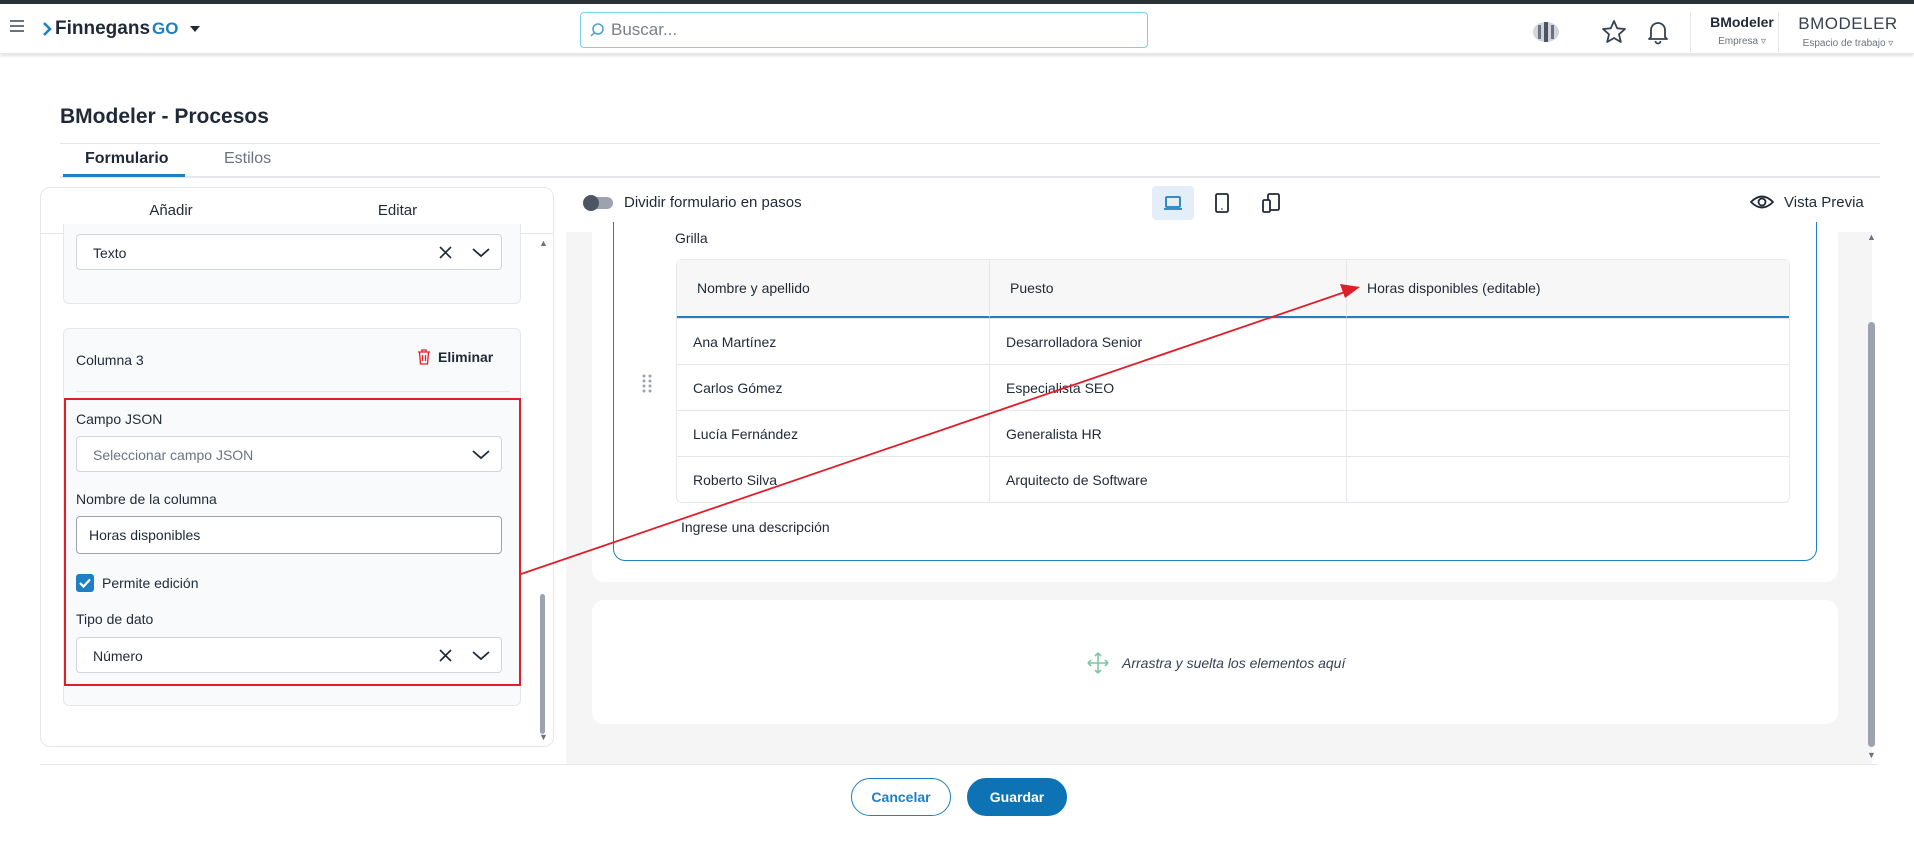 The height and width of the screenshot is (856, 1914). What do you see at coordinates (597, 30) in the screenshot?
I see `search-icon` at bounding box center [597, 30].